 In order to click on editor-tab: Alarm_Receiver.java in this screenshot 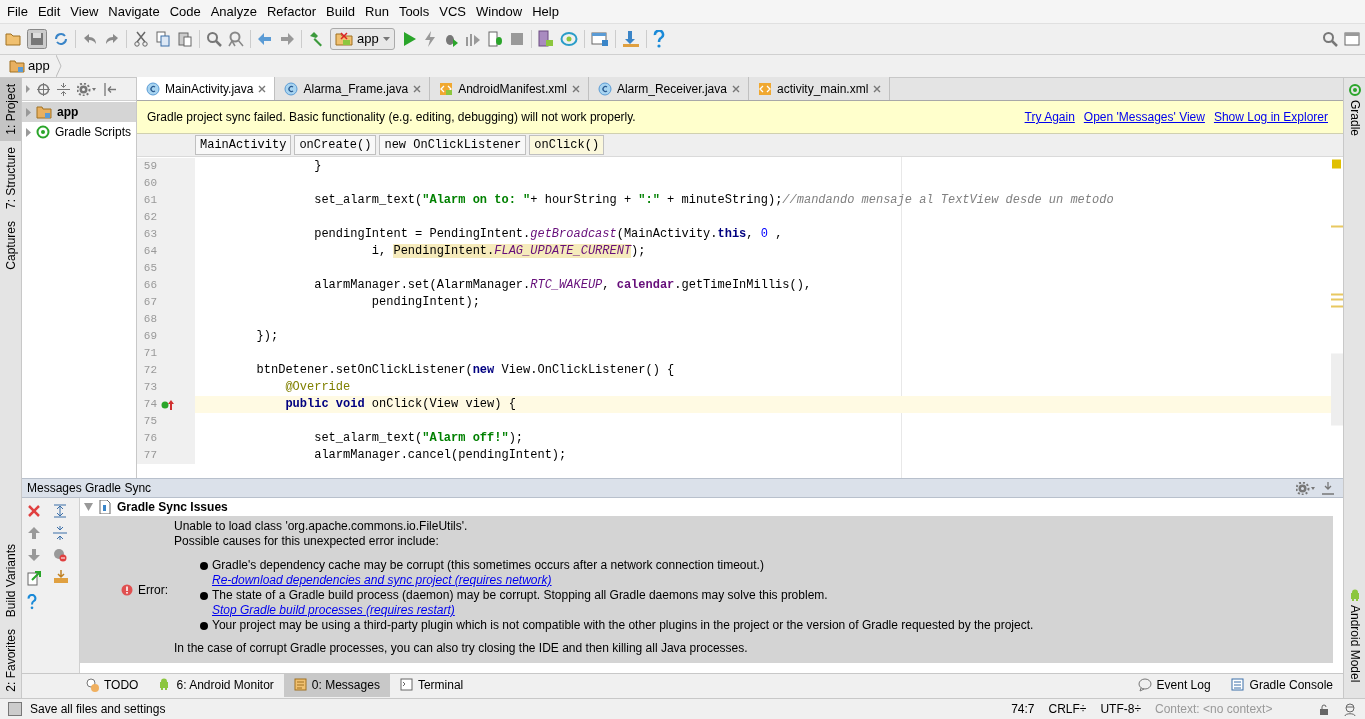, I will do `click(668, 88)`.